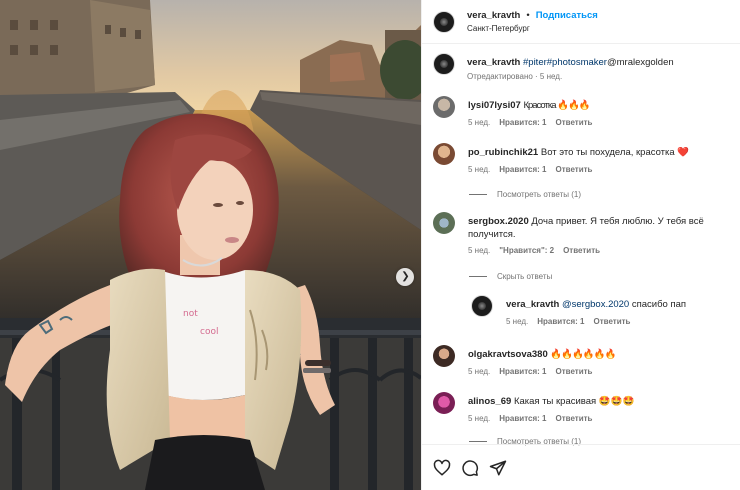  Describe the element at coordinates (560, 321) in the screenshot. I see `reply-likes: Нравится: 1` at that location.